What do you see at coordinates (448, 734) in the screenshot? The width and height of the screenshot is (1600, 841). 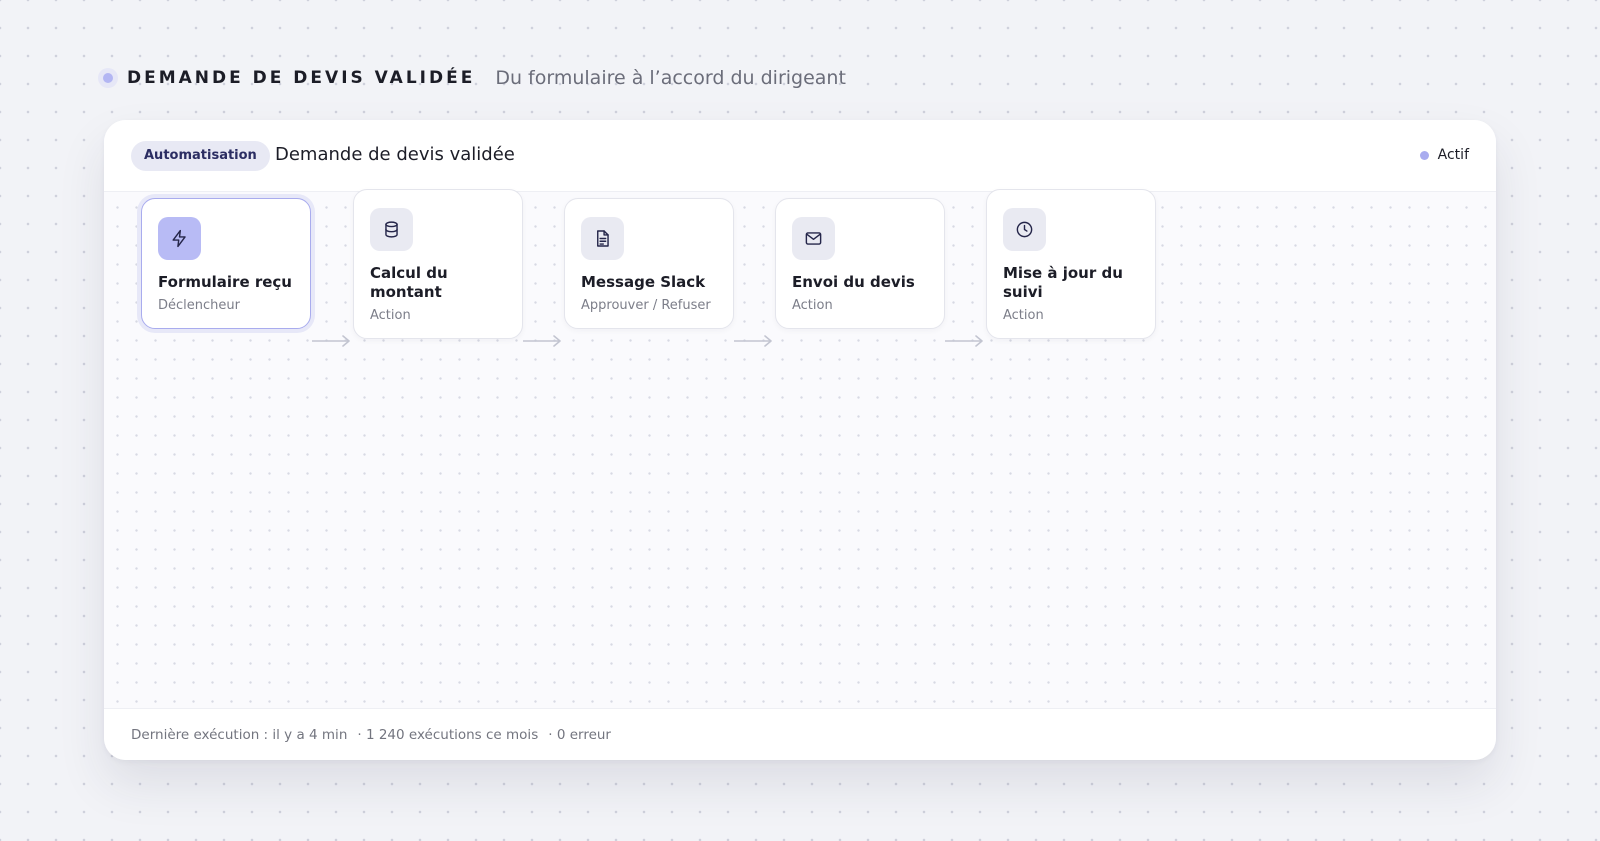 I see `runs-count-text: · 1 240 exécutions ce mois` at bounding box center [448, 734].